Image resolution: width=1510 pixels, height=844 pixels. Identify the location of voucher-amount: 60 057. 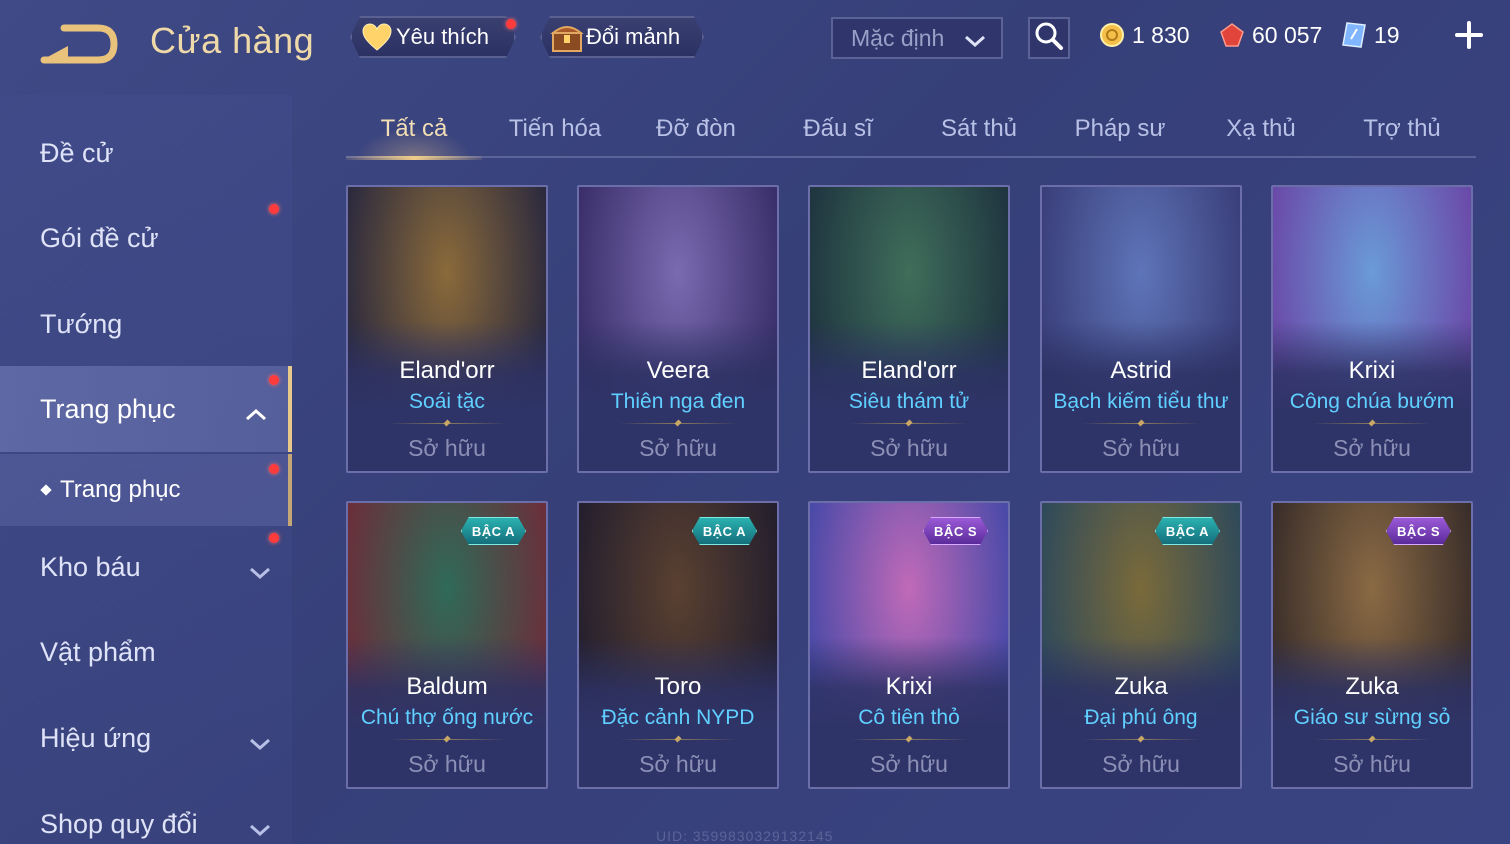
(1287, 34).